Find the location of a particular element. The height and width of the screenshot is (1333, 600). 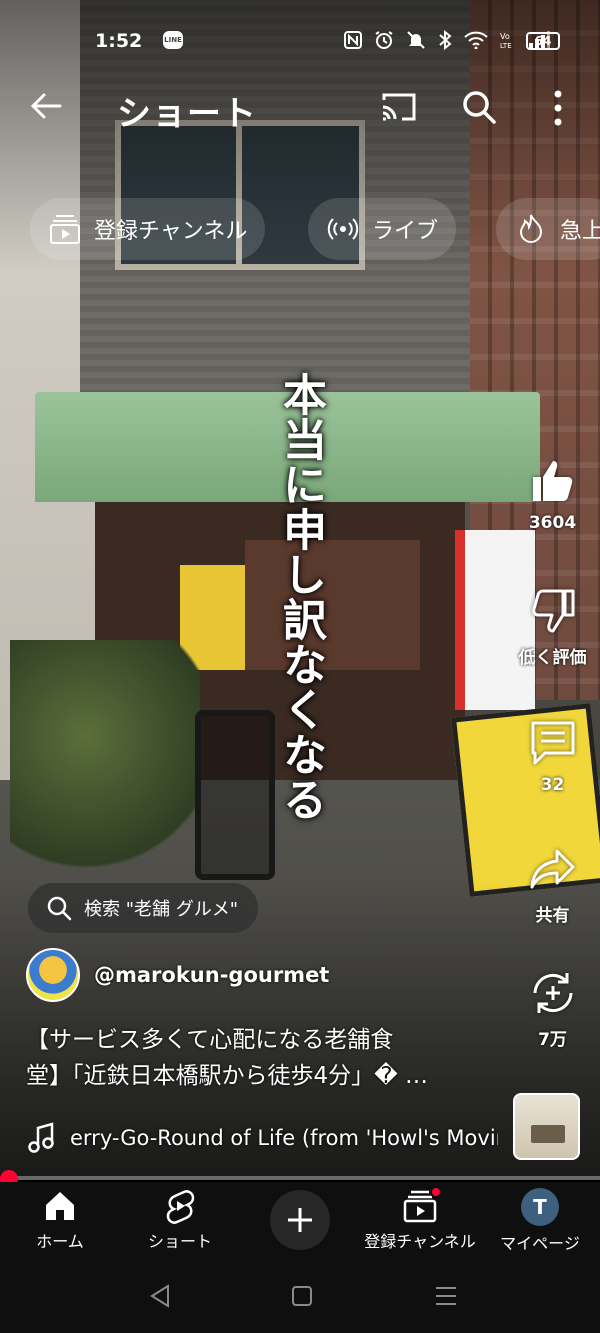

remix-icon is located at coordinates (552, 993).